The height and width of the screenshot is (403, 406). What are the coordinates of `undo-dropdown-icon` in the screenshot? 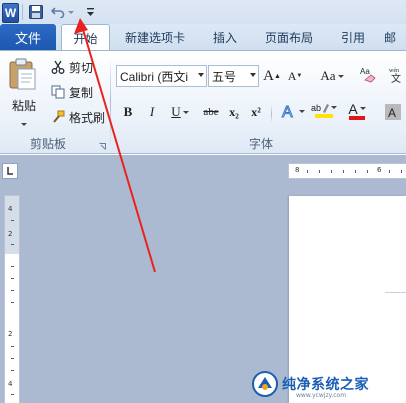 It's located at (71, 12).